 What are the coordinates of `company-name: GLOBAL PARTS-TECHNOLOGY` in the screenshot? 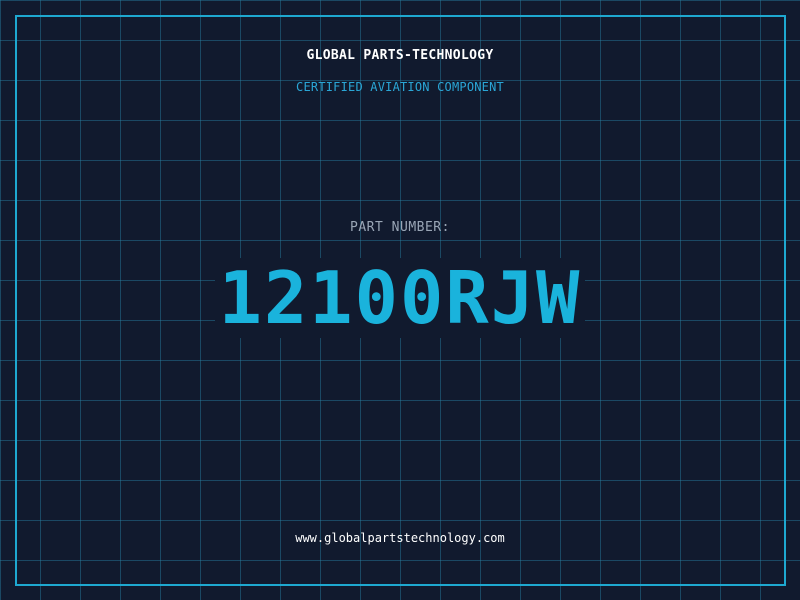 It's located at (400, 55).